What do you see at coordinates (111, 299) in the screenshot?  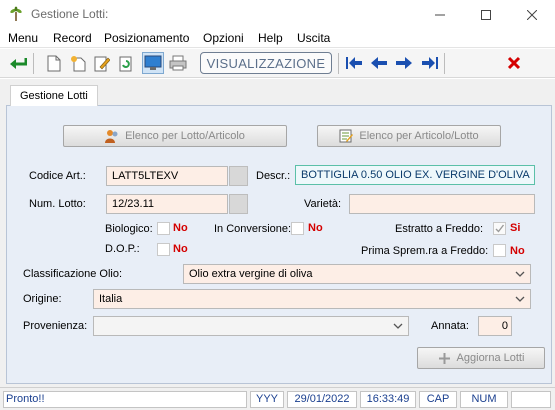 I see `origine-value: Italia` at bounding box center [111, 299].